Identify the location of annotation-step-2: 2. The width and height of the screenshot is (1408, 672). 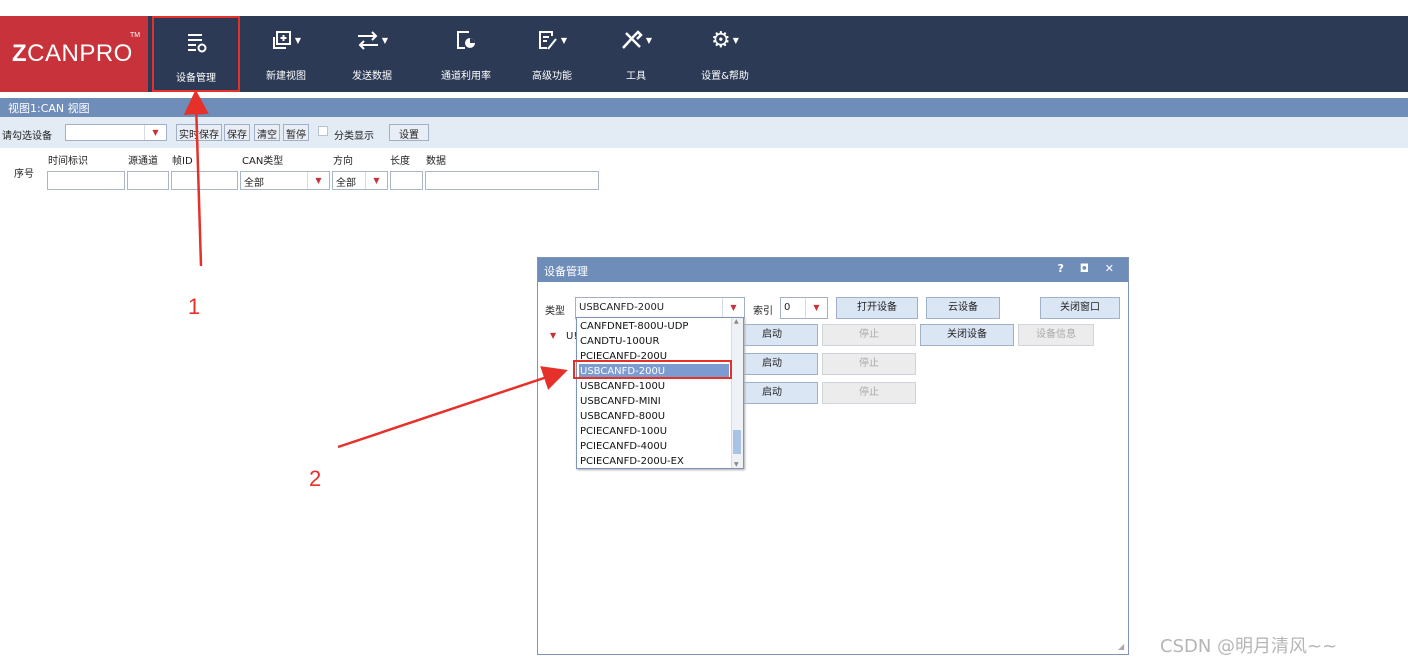
(315, 478).